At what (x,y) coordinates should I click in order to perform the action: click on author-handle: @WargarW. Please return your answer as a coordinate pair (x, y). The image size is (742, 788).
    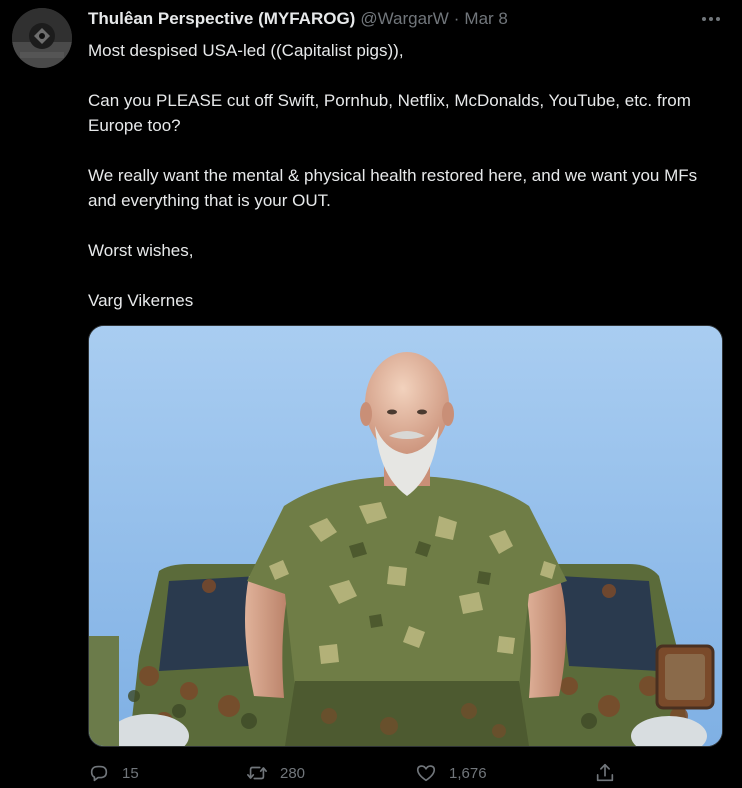
    Looking at the image, I should click on (404, 19).